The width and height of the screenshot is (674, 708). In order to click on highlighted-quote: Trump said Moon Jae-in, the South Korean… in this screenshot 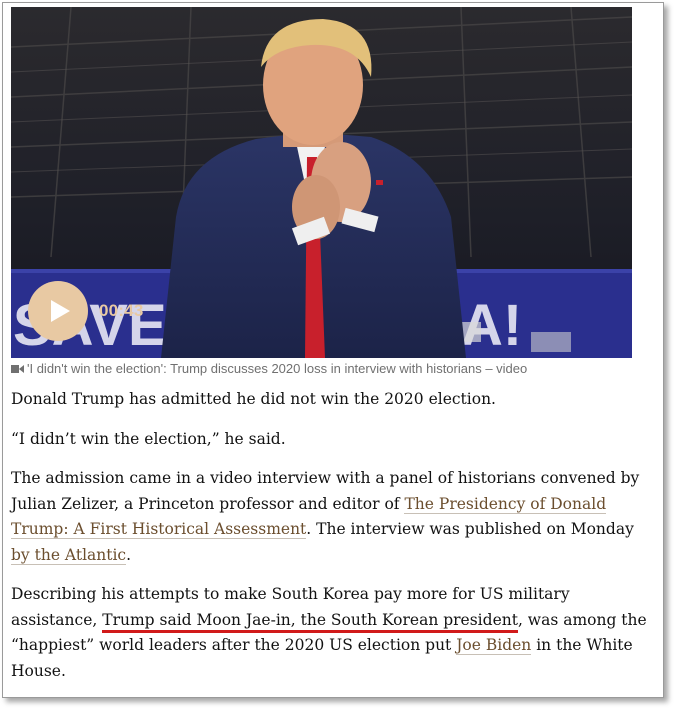, I will do `click(310, 621)`.